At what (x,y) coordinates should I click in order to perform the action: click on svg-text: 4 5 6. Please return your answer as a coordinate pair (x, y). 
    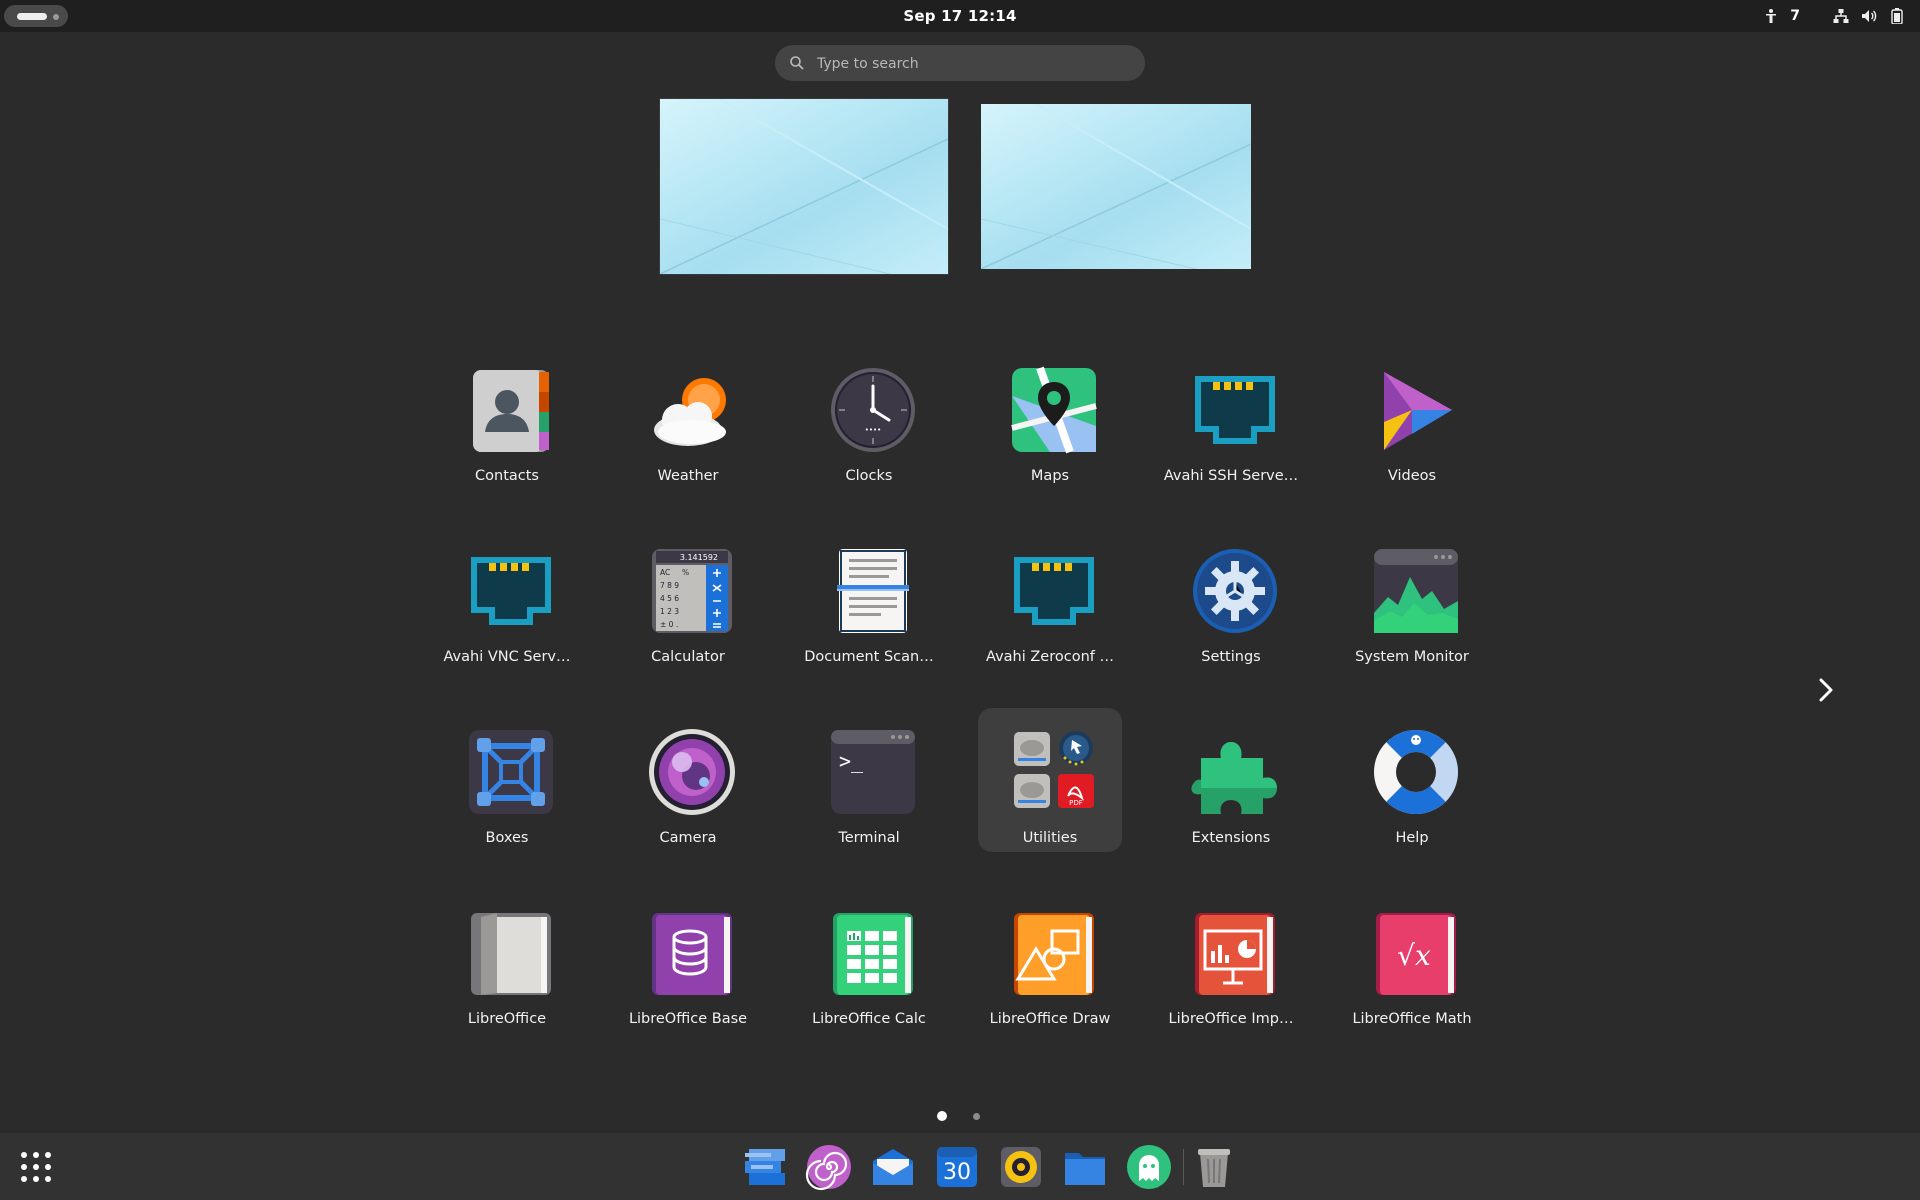
    Looking at the image, I should click on (669, 598).